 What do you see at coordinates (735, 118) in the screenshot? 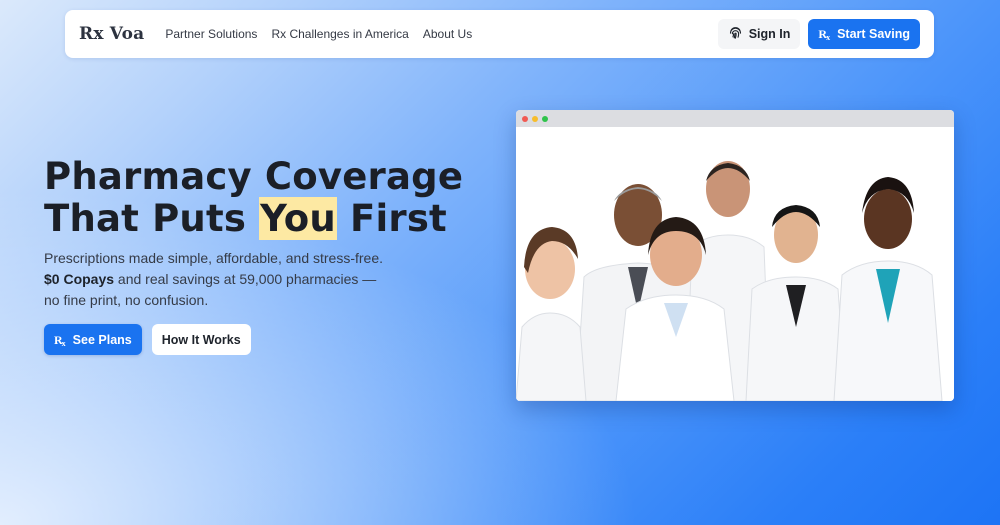
I see `browser-title-bar` at bounding box center [735, 118].